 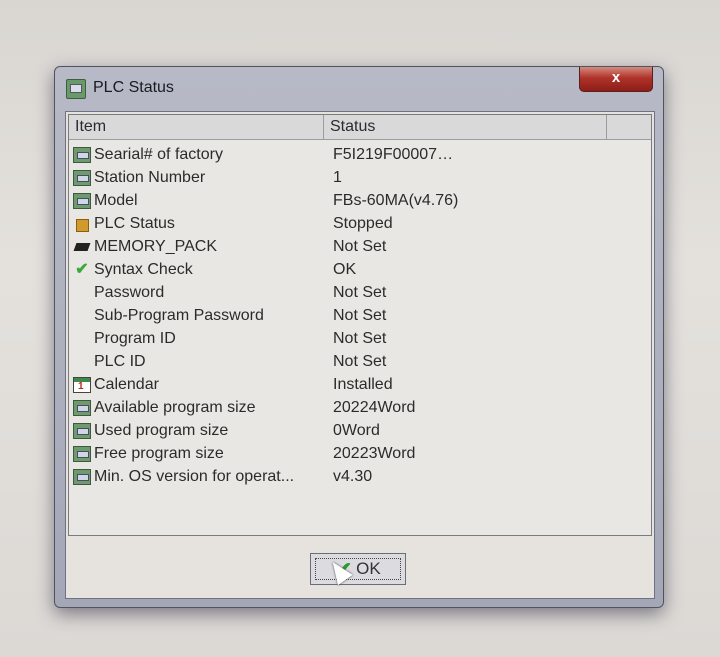 I want to click on item-cell: MEMORY_PACK, so click(x=196, y=247).